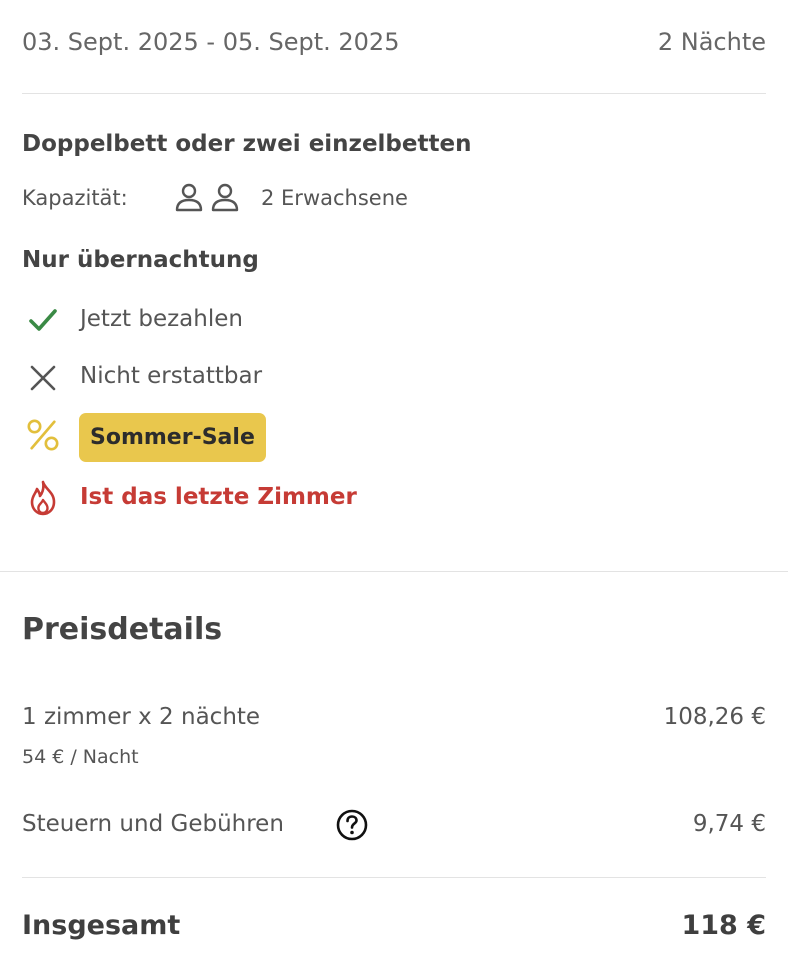 The height and width of the screenshot is (966, 788). I want to click on room-title: Doppelbett oder zwei einzelbetten, so click(247, 144).